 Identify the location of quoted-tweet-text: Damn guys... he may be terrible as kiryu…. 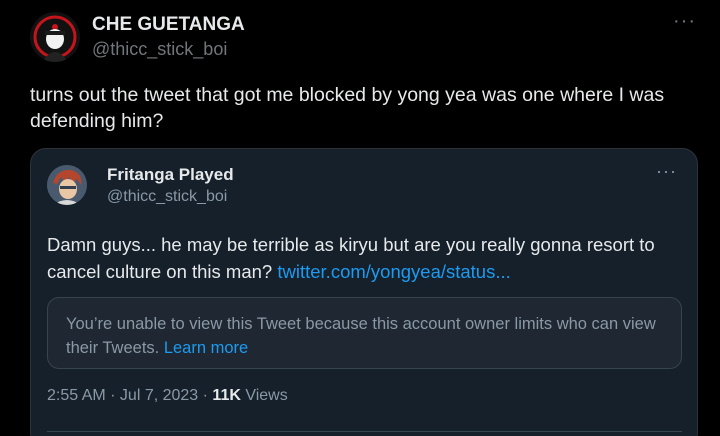
(367, 258).